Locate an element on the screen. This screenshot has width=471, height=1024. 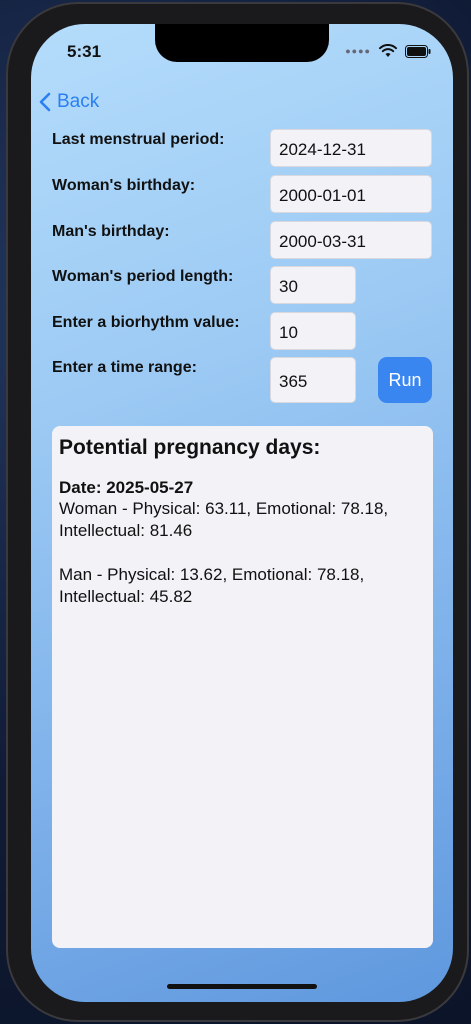
man-result-line-2: Intellectual: 45.82 is located at coordinates (126, 596).